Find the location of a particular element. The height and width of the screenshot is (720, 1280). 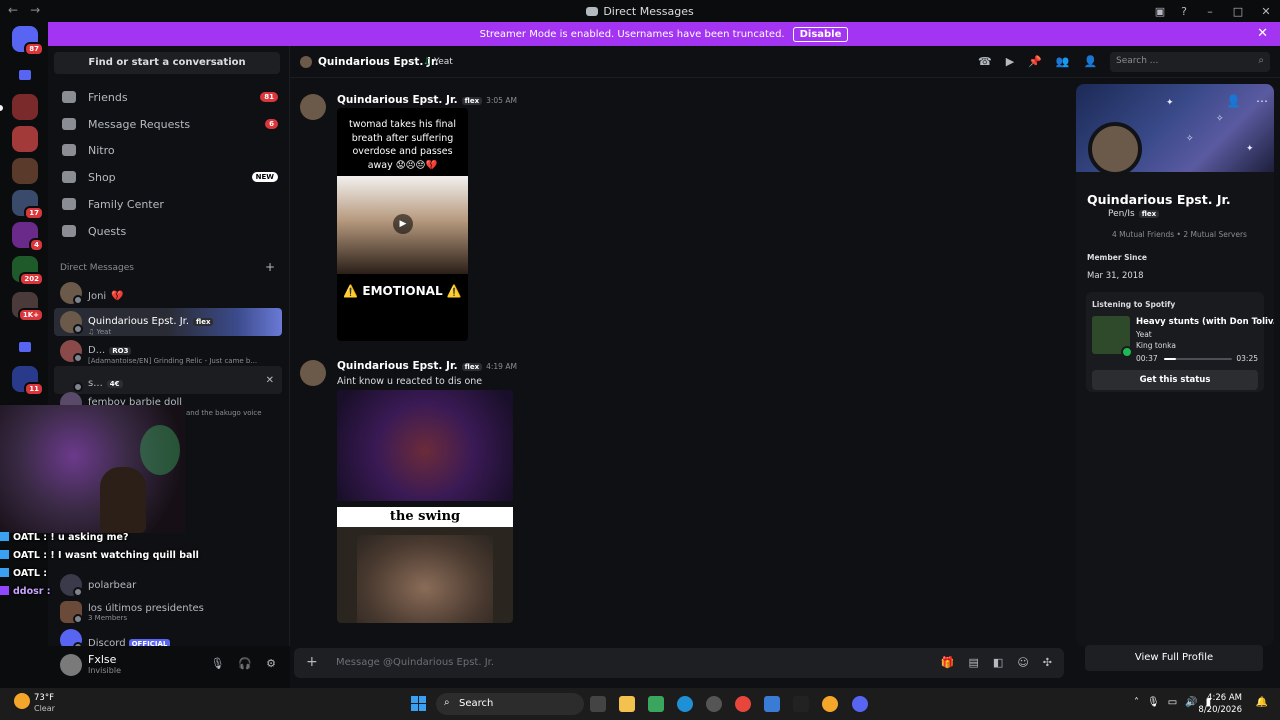

server-icon: 1K+ is located at coordinates (28, 307).